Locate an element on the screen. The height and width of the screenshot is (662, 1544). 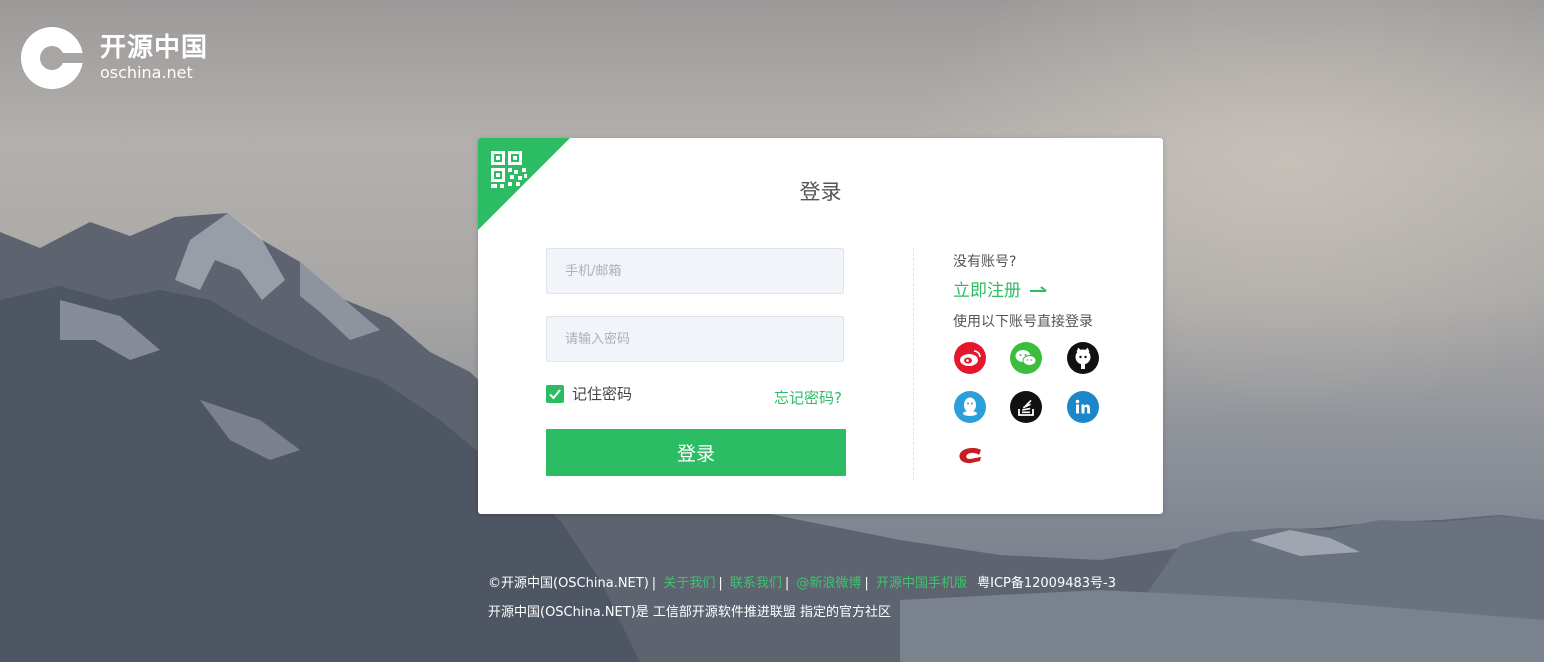
forgot-password-link: 忘记密码? is located at coordinates (808, 397).